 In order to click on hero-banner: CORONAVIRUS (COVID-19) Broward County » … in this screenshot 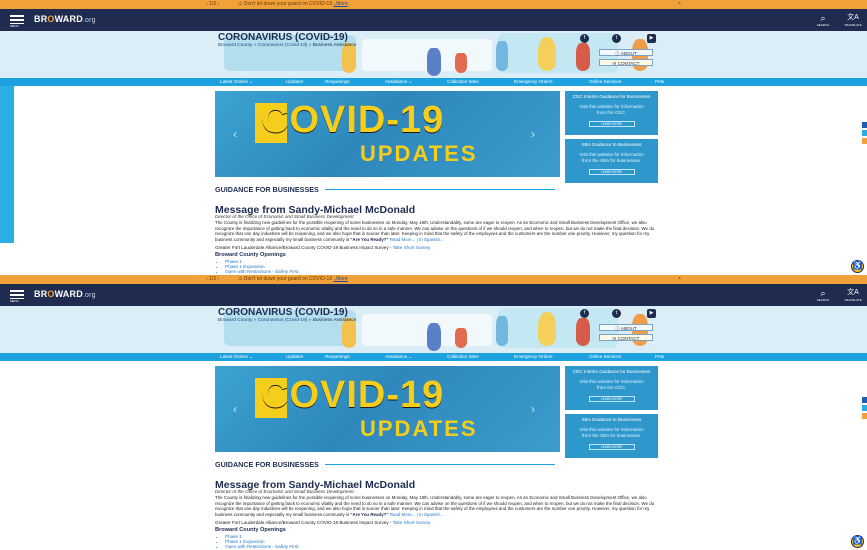, I will do `click(433, 54)`.